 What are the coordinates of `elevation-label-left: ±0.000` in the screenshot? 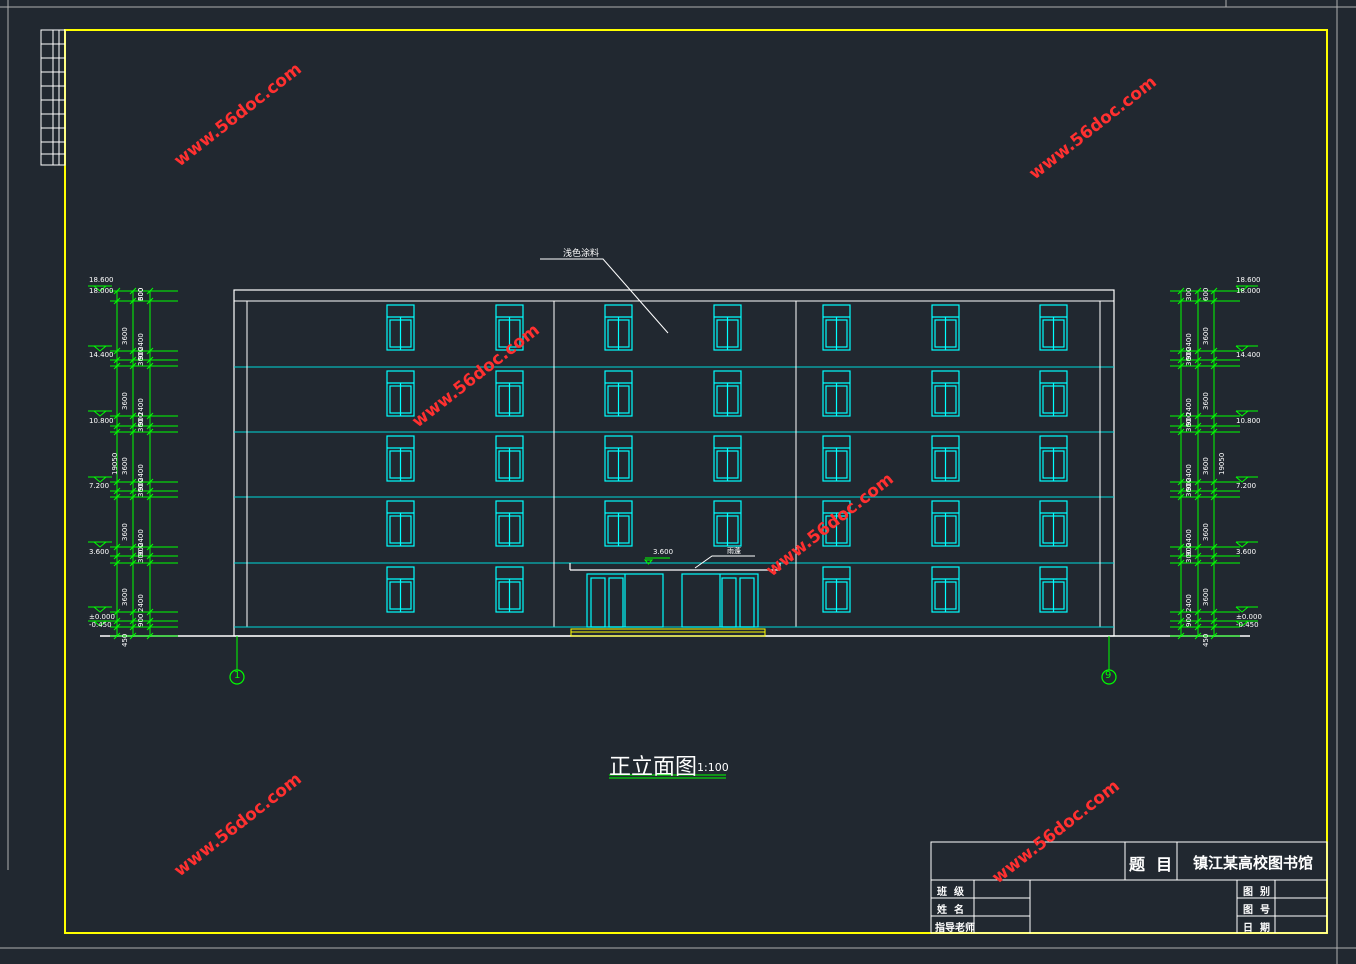 It's located at (102, 617).